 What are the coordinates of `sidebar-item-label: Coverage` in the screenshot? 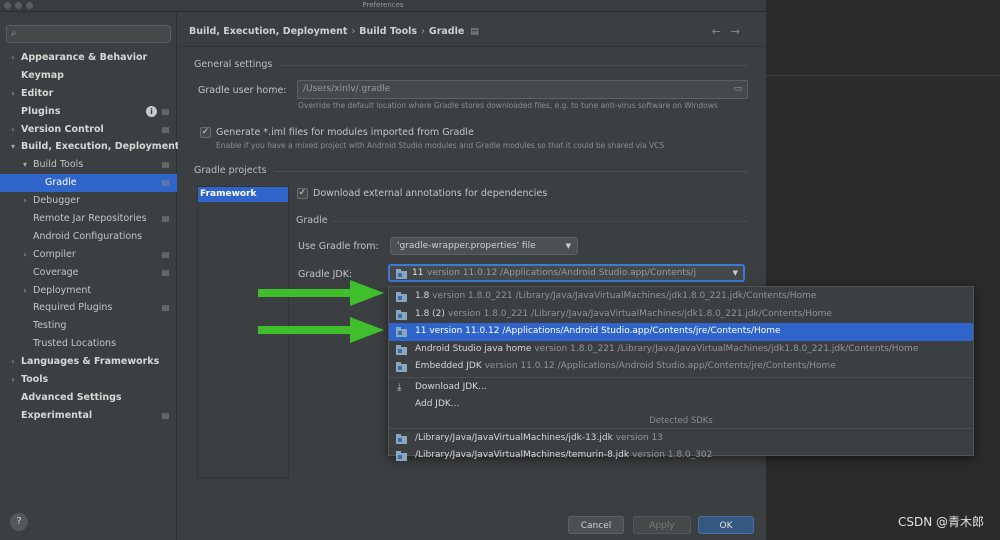 It's located at (56, 272).